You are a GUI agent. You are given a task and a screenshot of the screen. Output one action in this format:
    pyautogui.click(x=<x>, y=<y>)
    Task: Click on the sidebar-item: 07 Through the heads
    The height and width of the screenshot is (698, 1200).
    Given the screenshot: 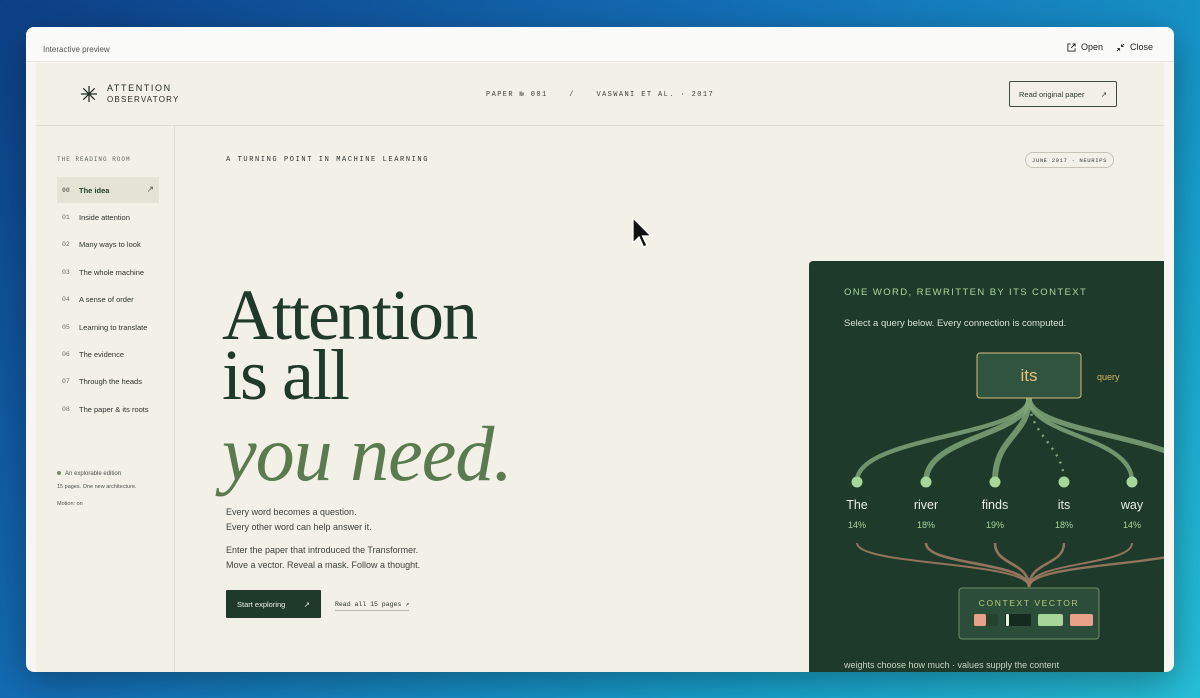 What is the action you would take?
    pyautogui.click(x=108, y=382)
    